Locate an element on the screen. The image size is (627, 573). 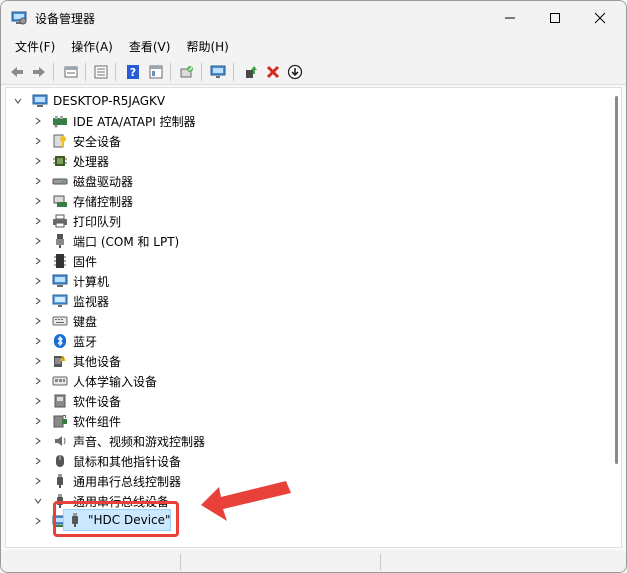
monitor-icon is located at coordinates (218, 71).